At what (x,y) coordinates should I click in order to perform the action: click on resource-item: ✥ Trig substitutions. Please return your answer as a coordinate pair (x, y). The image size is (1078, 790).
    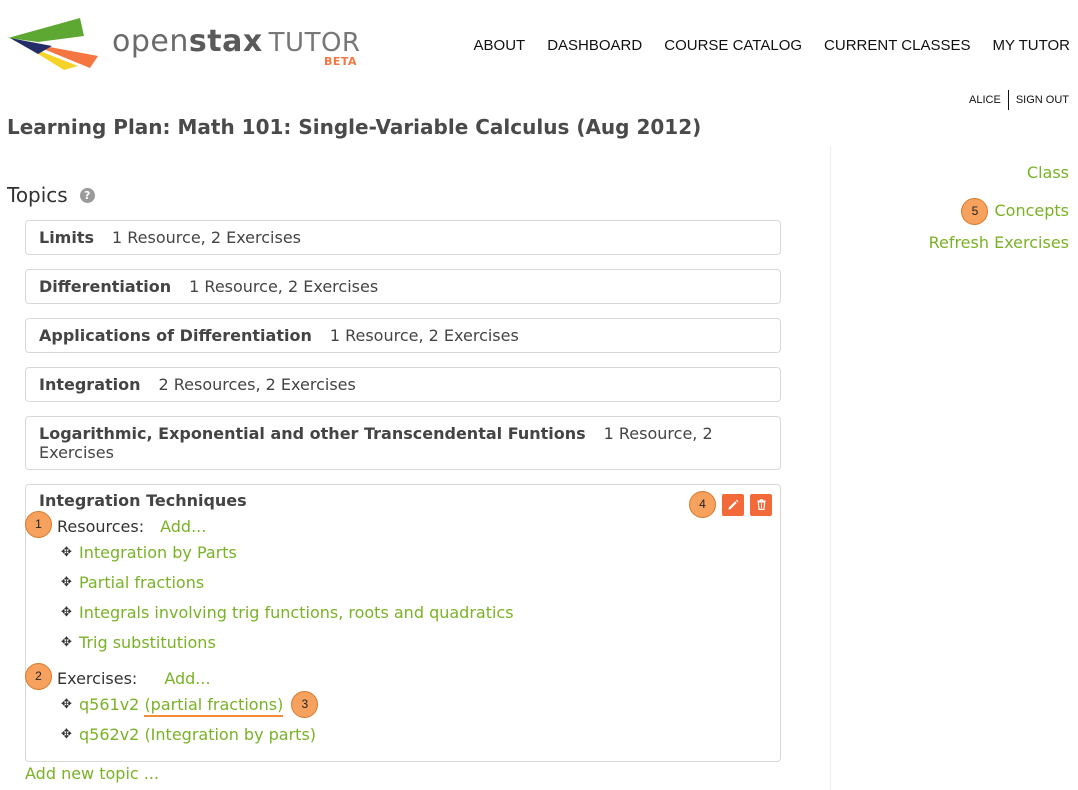
    Looking at the image, I should click on (403, 642).